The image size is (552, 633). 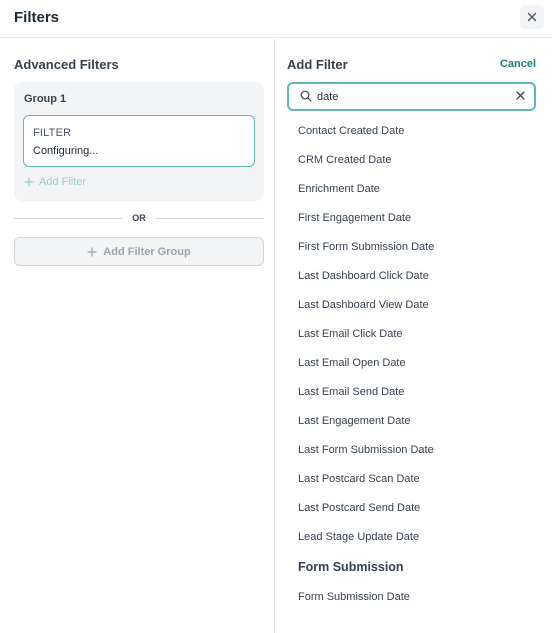 I want to click on close-icon, so click(x=532, y=17).